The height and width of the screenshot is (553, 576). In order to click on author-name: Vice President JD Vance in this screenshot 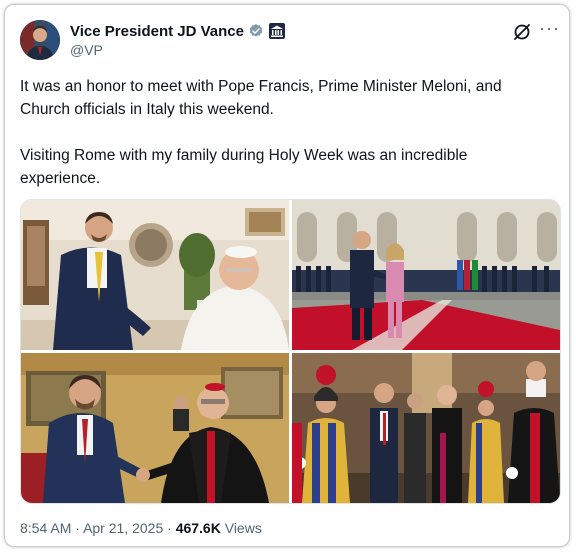, I will do `click(157, 31)`.